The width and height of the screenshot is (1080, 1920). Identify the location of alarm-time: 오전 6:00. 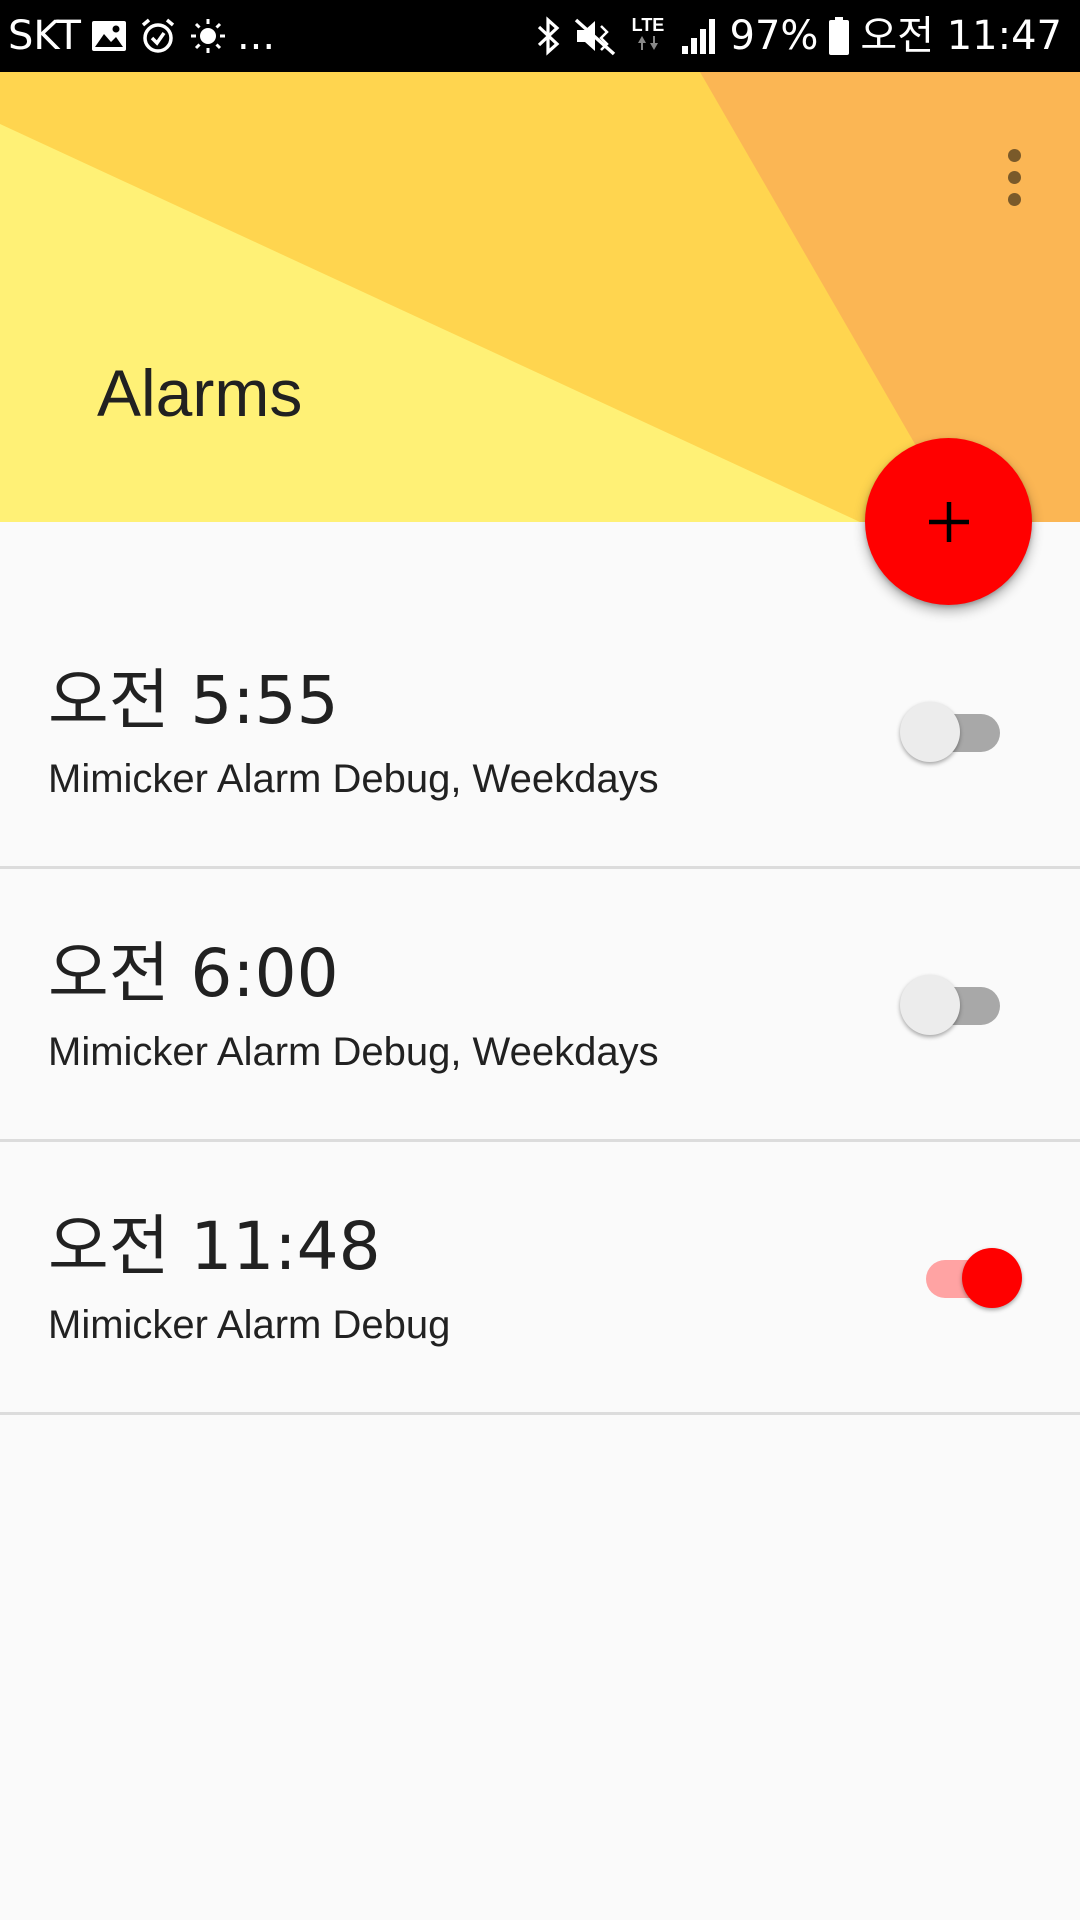
(193, 973).